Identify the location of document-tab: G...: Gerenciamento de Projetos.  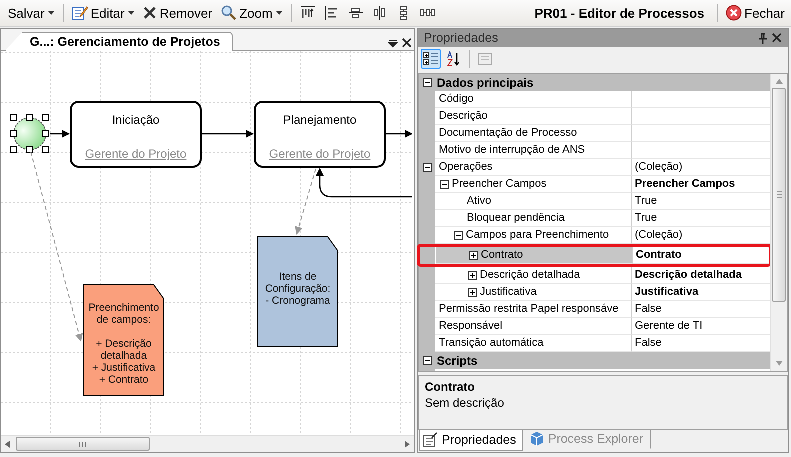
(119, 41).